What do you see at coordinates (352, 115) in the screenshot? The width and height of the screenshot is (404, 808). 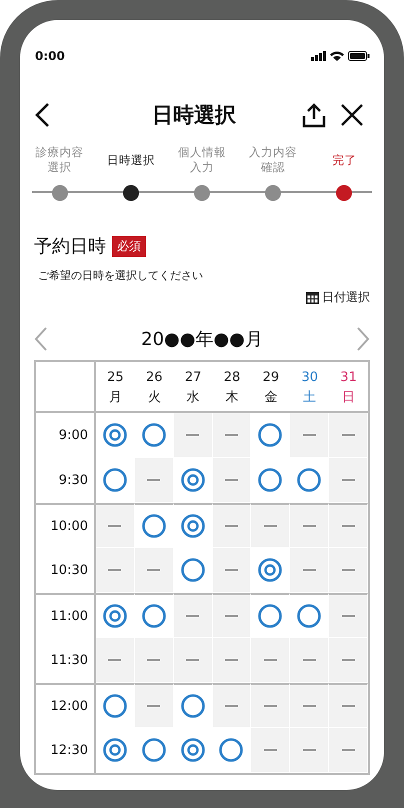 I see `close-button` at bounding box center [352, 115].